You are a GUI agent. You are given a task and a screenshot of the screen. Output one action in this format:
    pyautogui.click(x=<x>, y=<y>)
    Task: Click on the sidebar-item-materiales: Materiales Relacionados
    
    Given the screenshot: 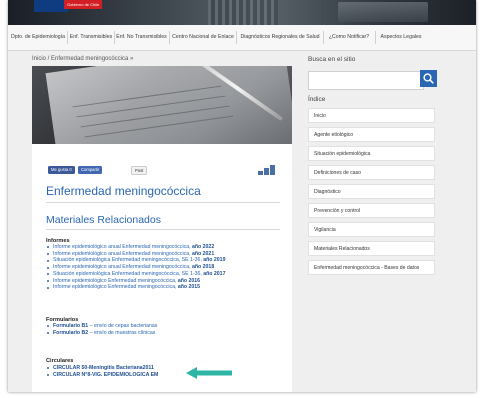 What is the action you would take?
    pyautogui.click(x=371, y=248)
    